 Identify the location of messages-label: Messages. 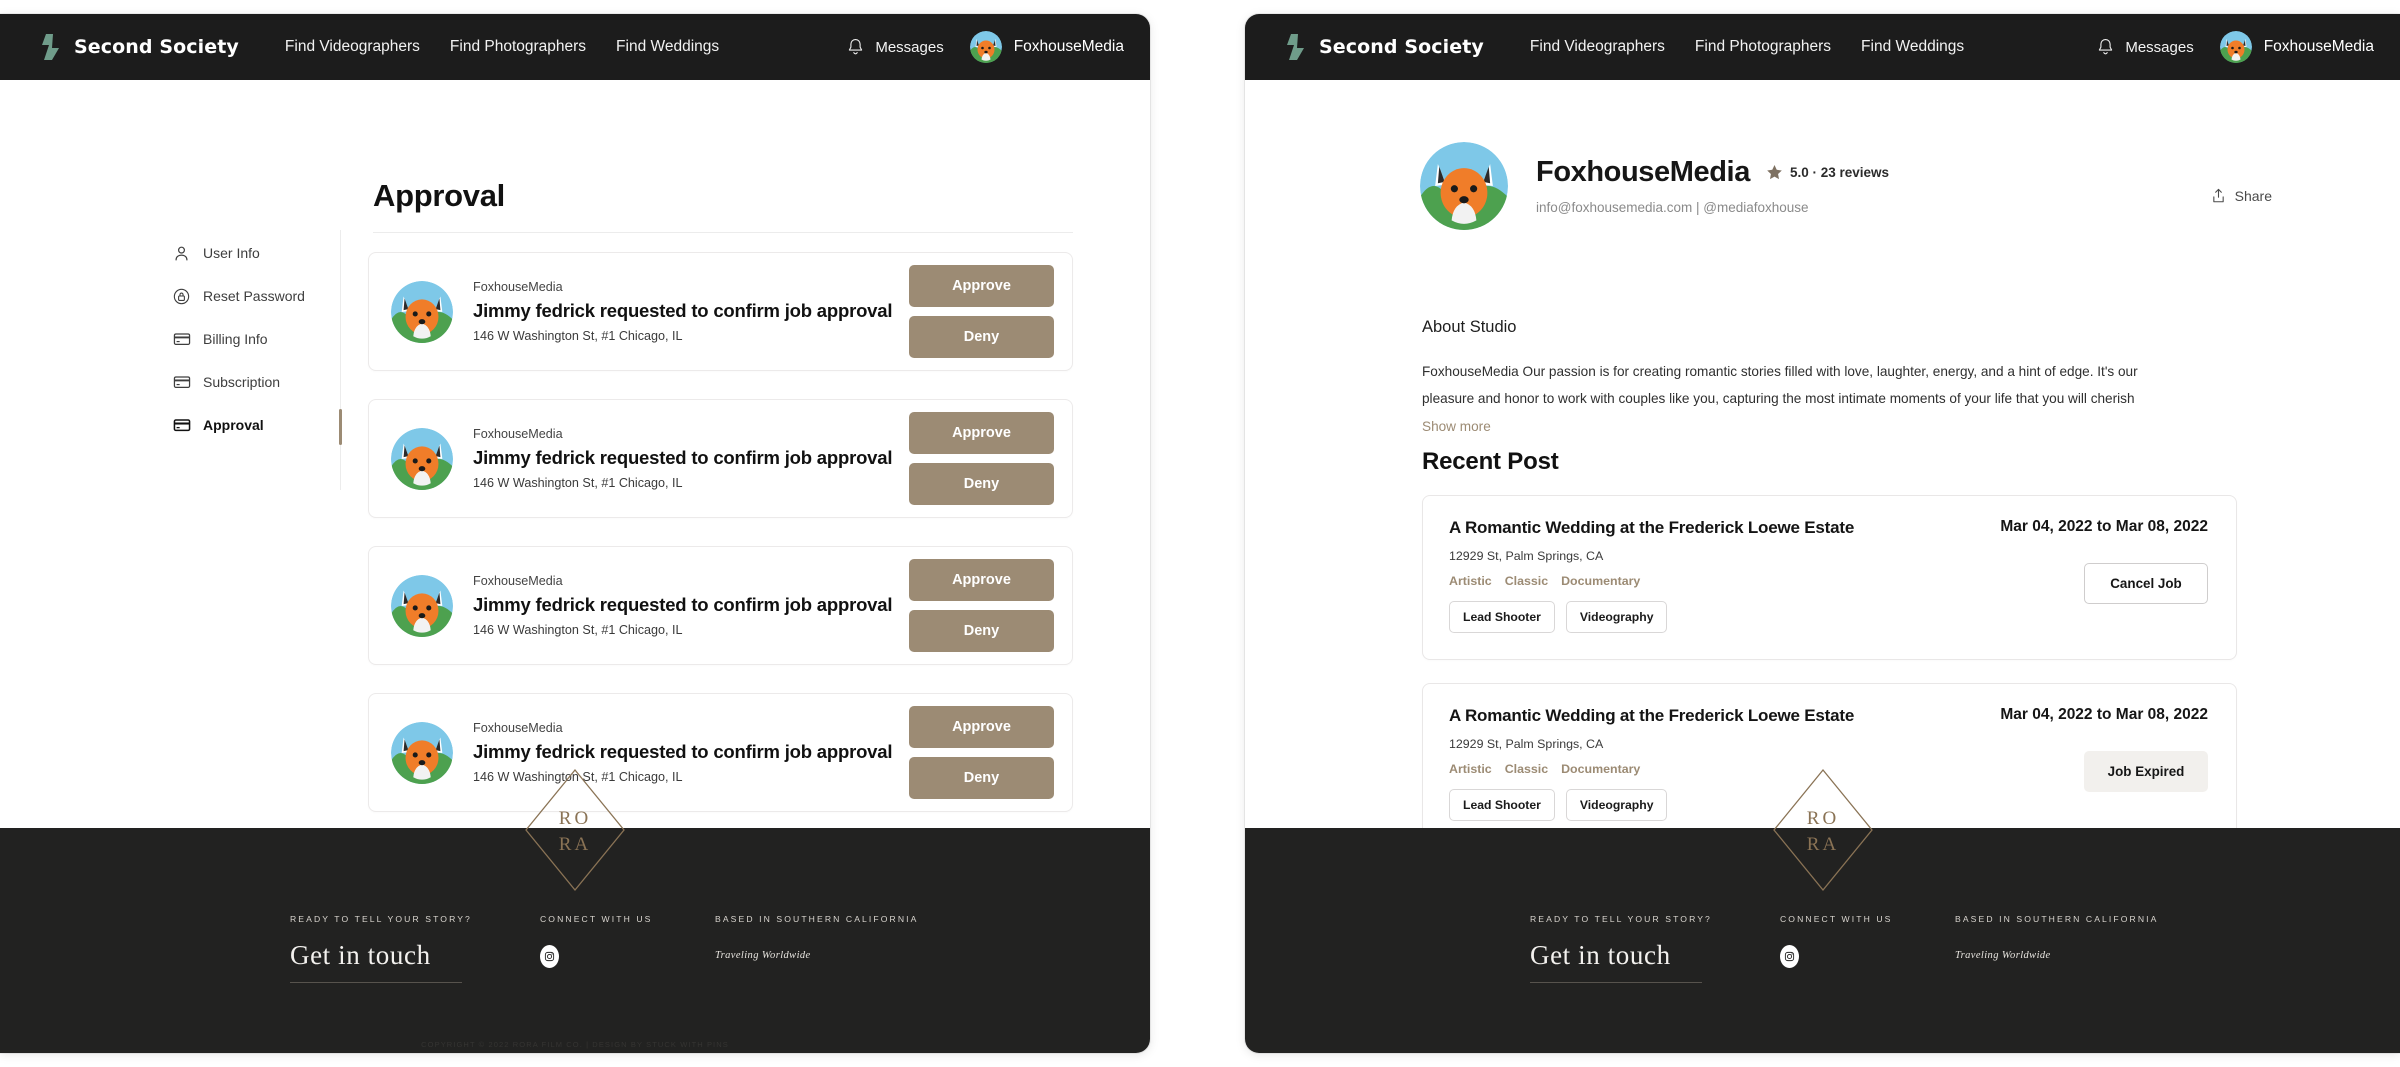
(2159, 47).